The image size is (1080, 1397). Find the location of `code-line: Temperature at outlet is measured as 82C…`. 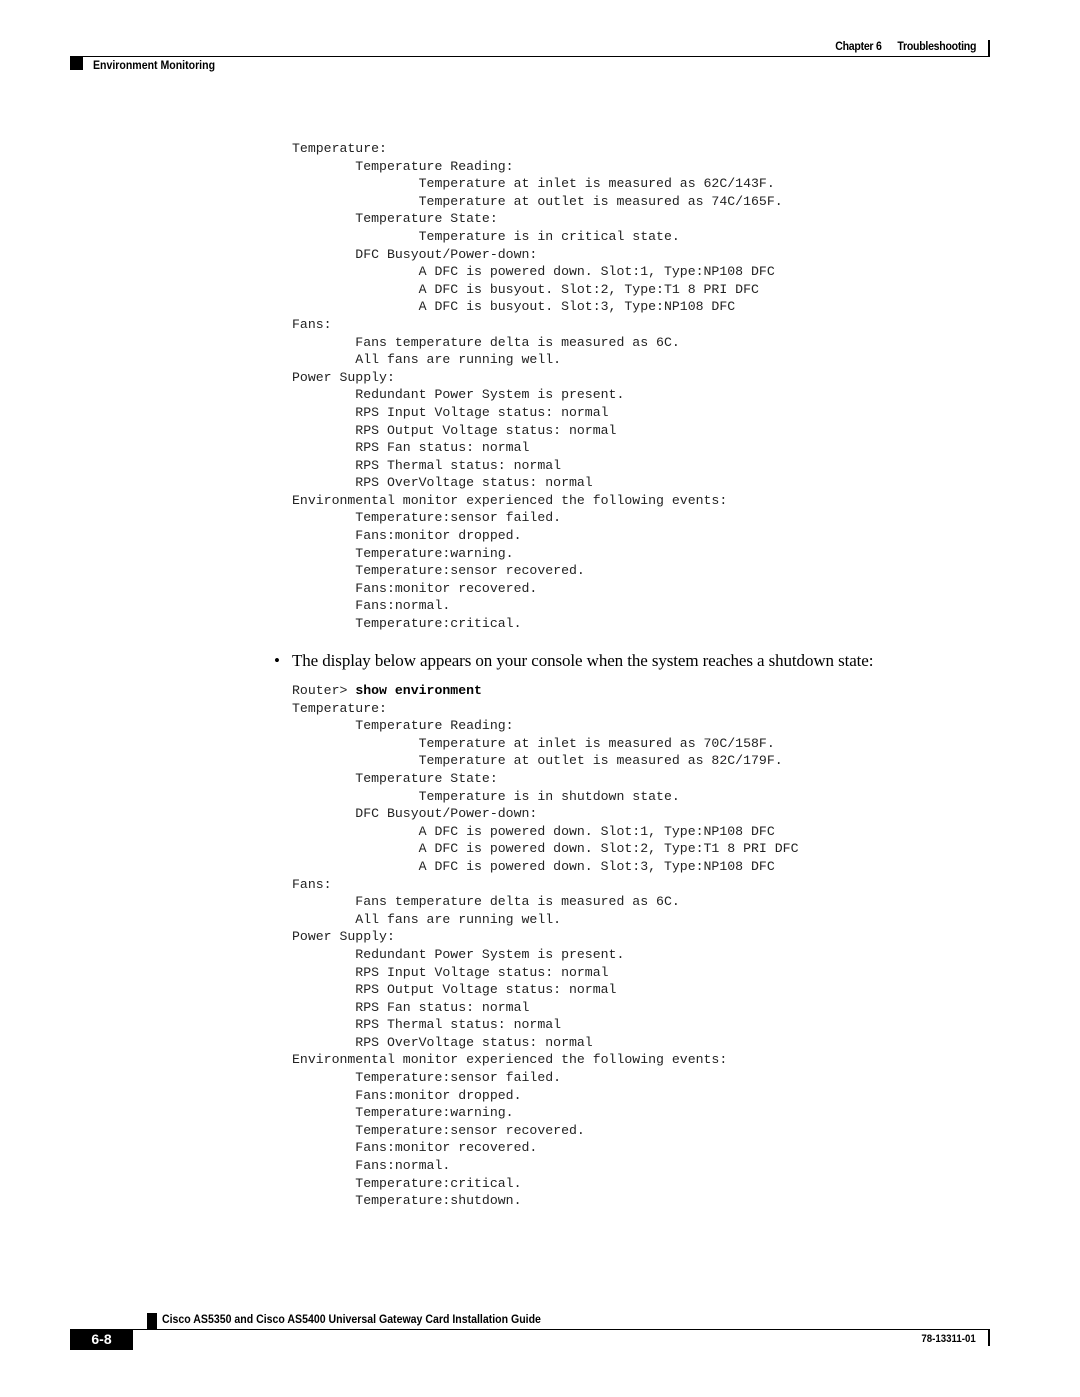

code-line: Temperature at outlet is measured as 82C… is located at coordinates (600, 761).